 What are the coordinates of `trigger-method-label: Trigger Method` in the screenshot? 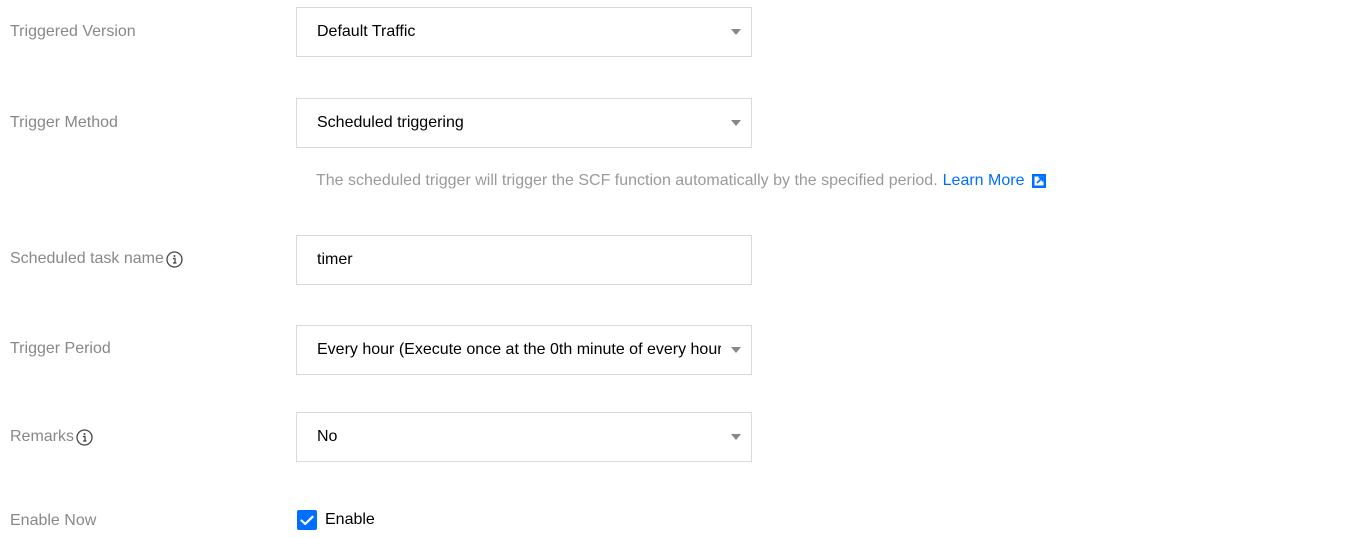 It's located at (64, 122).